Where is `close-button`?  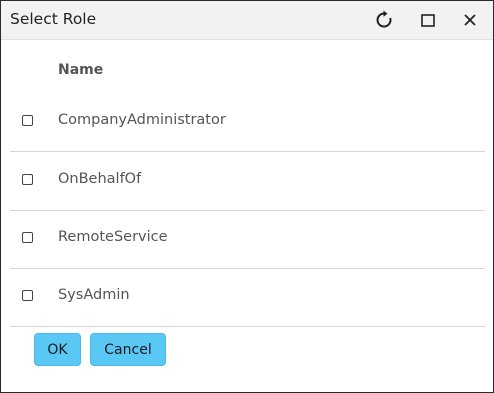 close-button is located at coordinates (470, 20).